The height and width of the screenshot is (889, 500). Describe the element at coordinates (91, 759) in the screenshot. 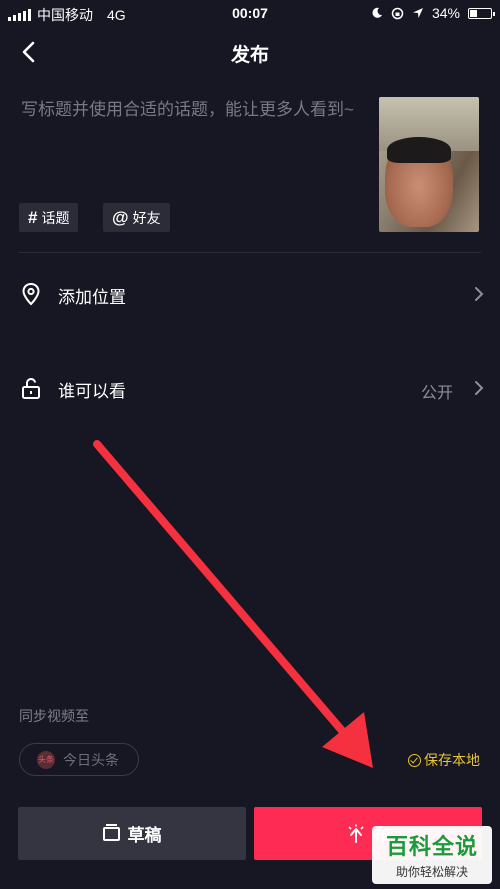

I see `toutiao-label: 今日头条` at that location.